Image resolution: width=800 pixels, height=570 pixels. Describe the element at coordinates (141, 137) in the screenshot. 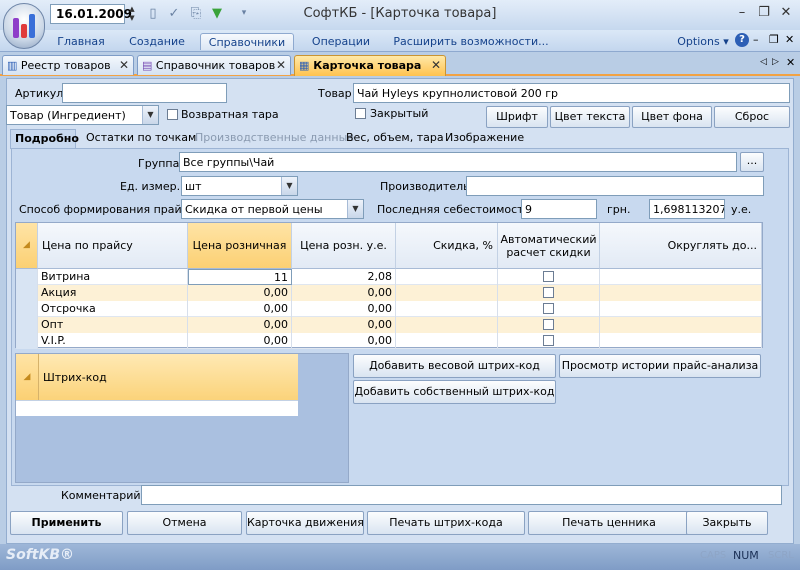

I see `tab-point-stock: Остатки по точкам` at that location.